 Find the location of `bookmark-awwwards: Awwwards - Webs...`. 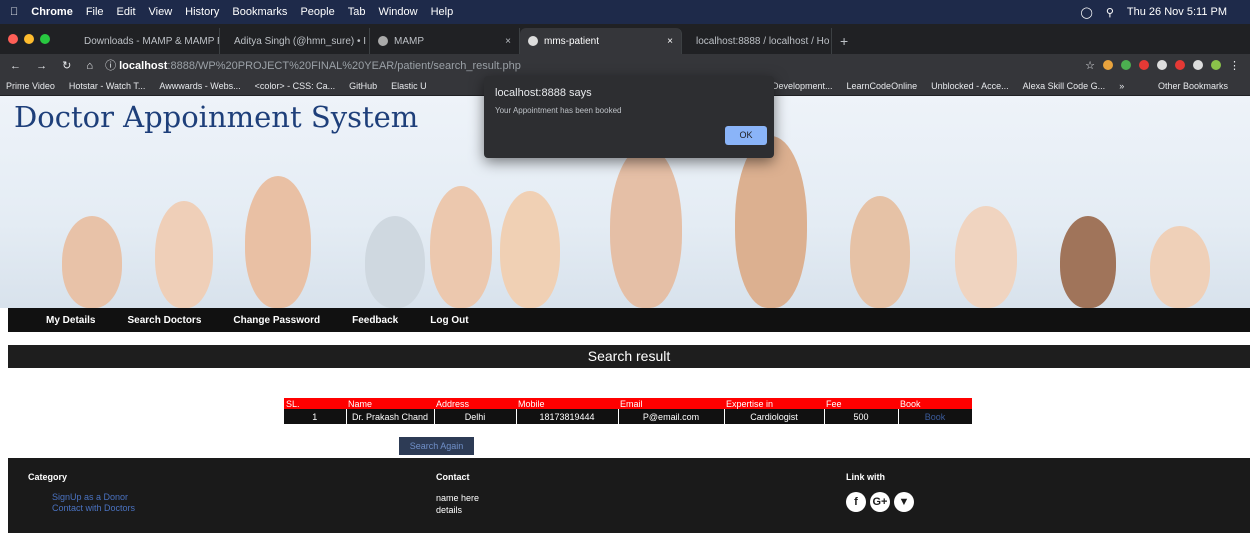

bookmark-awwwards: Awwwards - Webs... is located at coordinates (199, 86).